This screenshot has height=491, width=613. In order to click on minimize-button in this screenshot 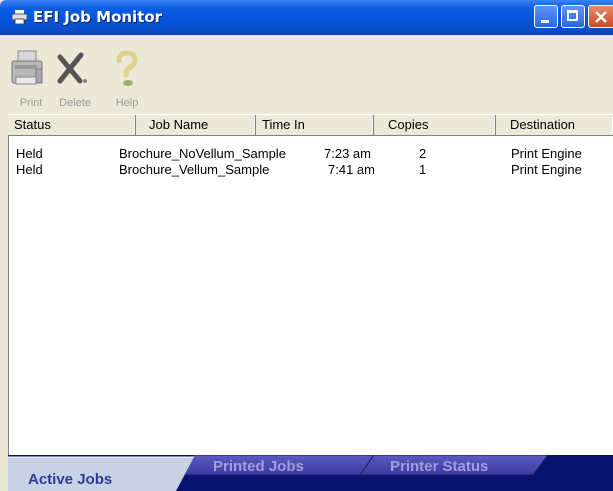, I will do `click(546, 16)`.